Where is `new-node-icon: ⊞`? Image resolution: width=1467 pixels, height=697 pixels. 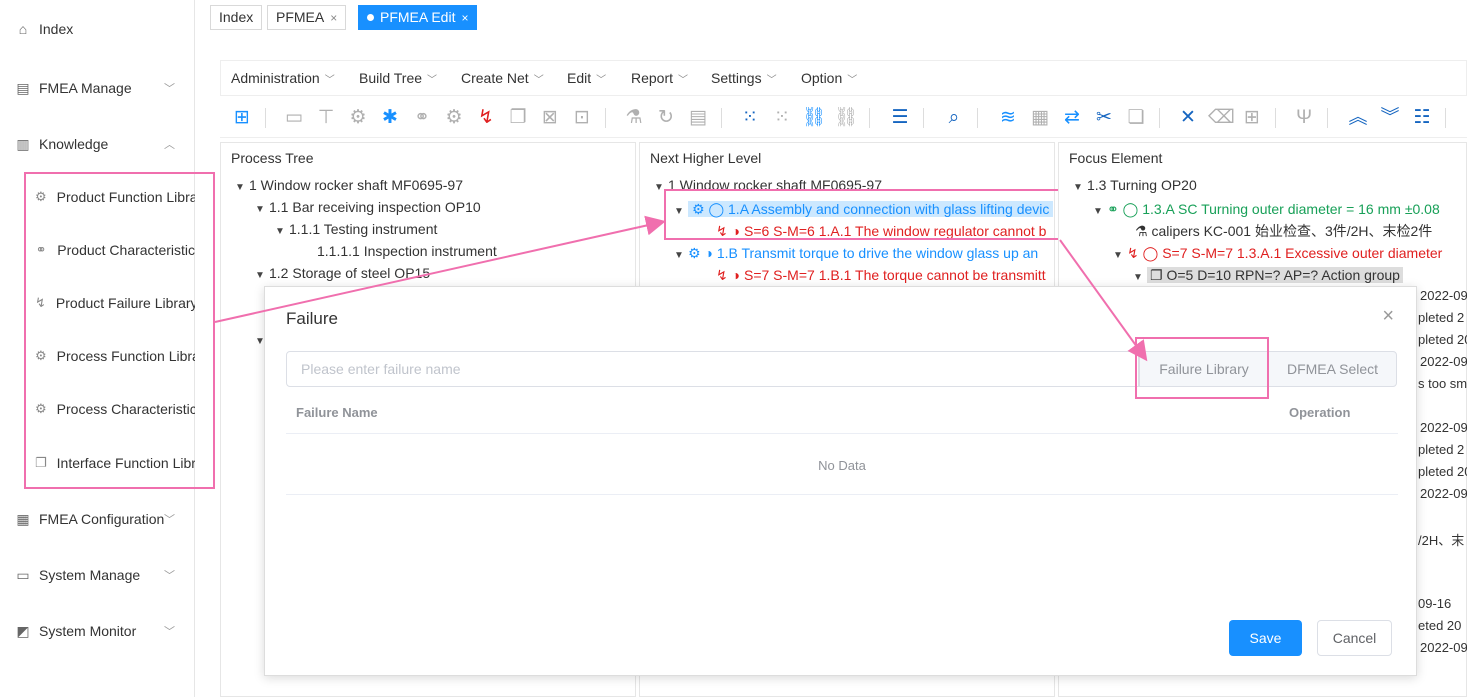
new-node-icon: ⊞ is located at coordinates (242, 118).